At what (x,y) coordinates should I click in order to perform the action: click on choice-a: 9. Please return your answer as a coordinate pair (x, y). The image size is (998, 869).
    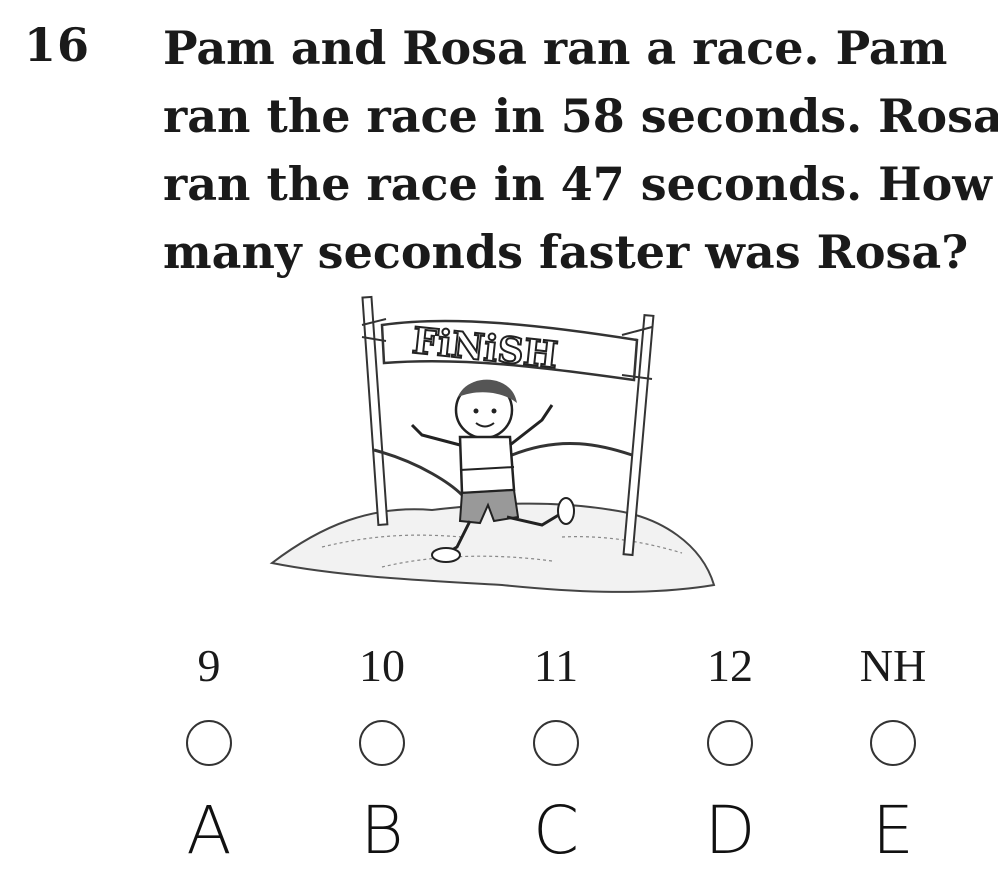
    Looking at the image, I should click on (209, 703).